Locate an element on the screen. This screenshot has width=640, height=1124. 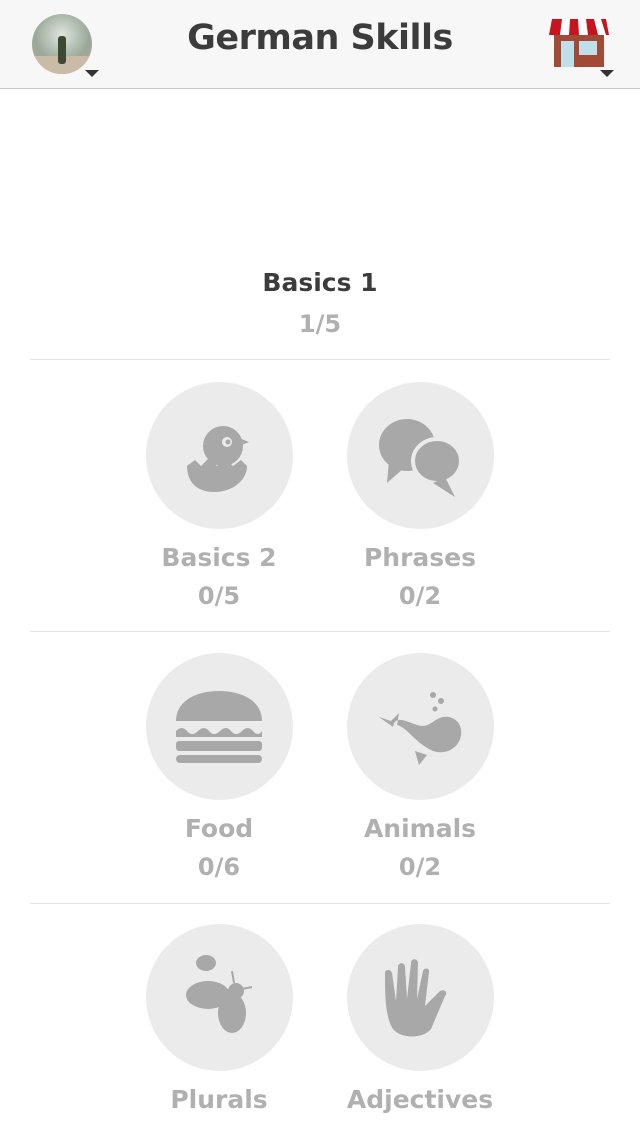
skill-basics-1-title: Basics 1 is located at coordinates (320, 282).